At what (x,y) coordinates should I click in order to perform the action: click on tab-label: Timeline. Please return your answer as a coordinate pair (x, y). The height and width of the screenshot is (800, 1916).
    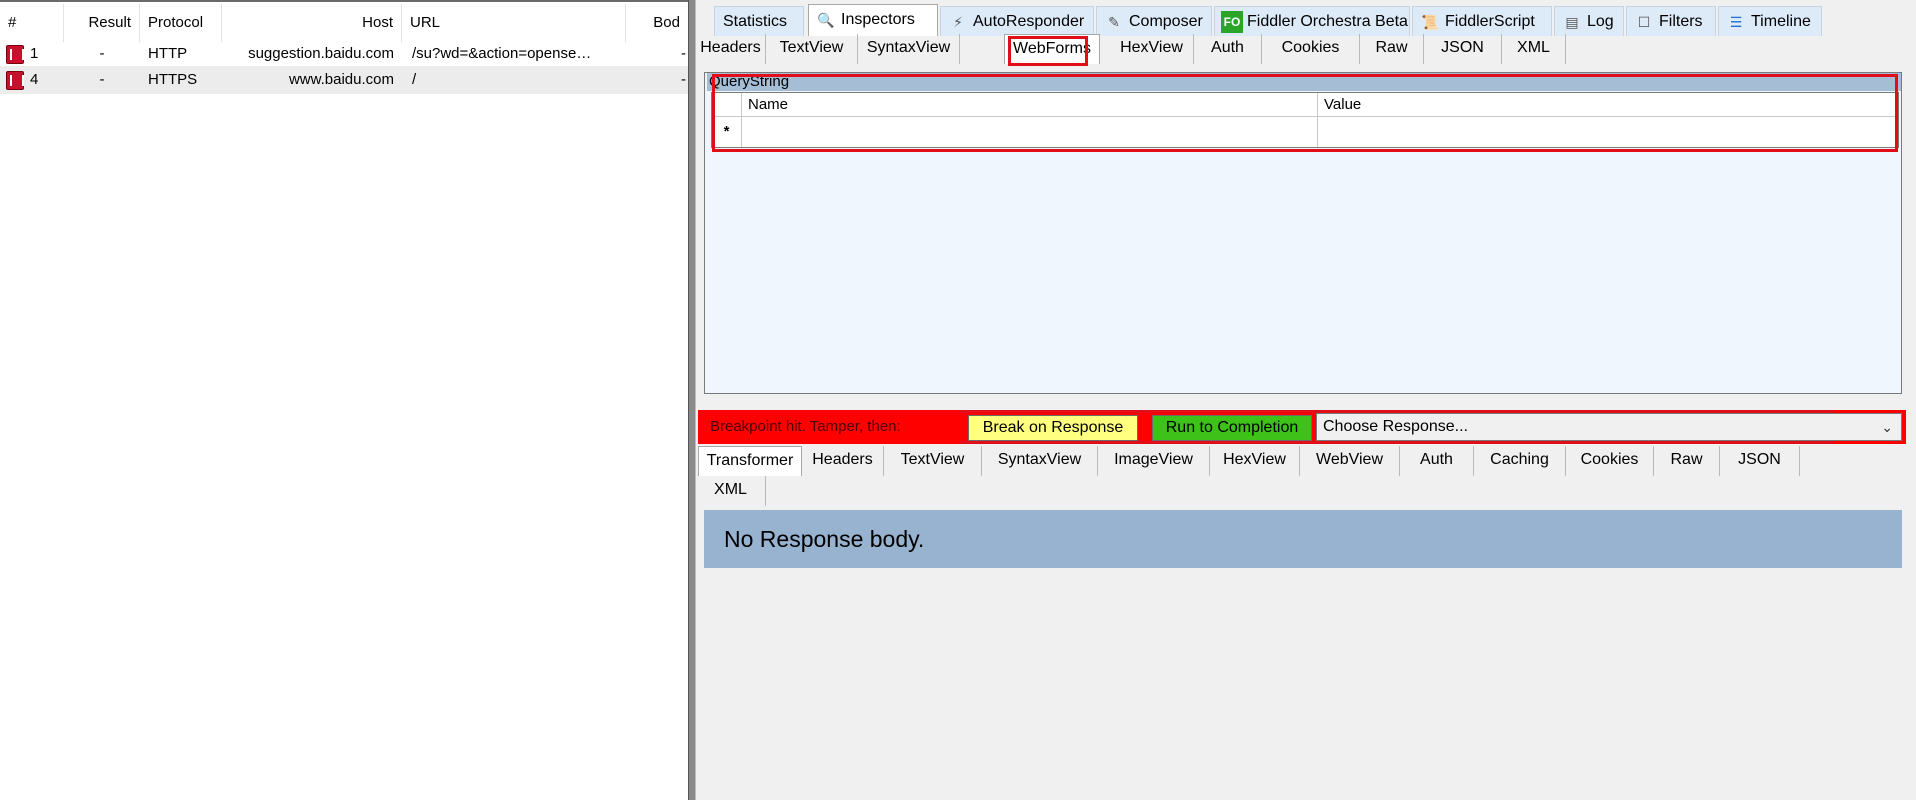
    Looking at the image, I should click on (1781, 21).